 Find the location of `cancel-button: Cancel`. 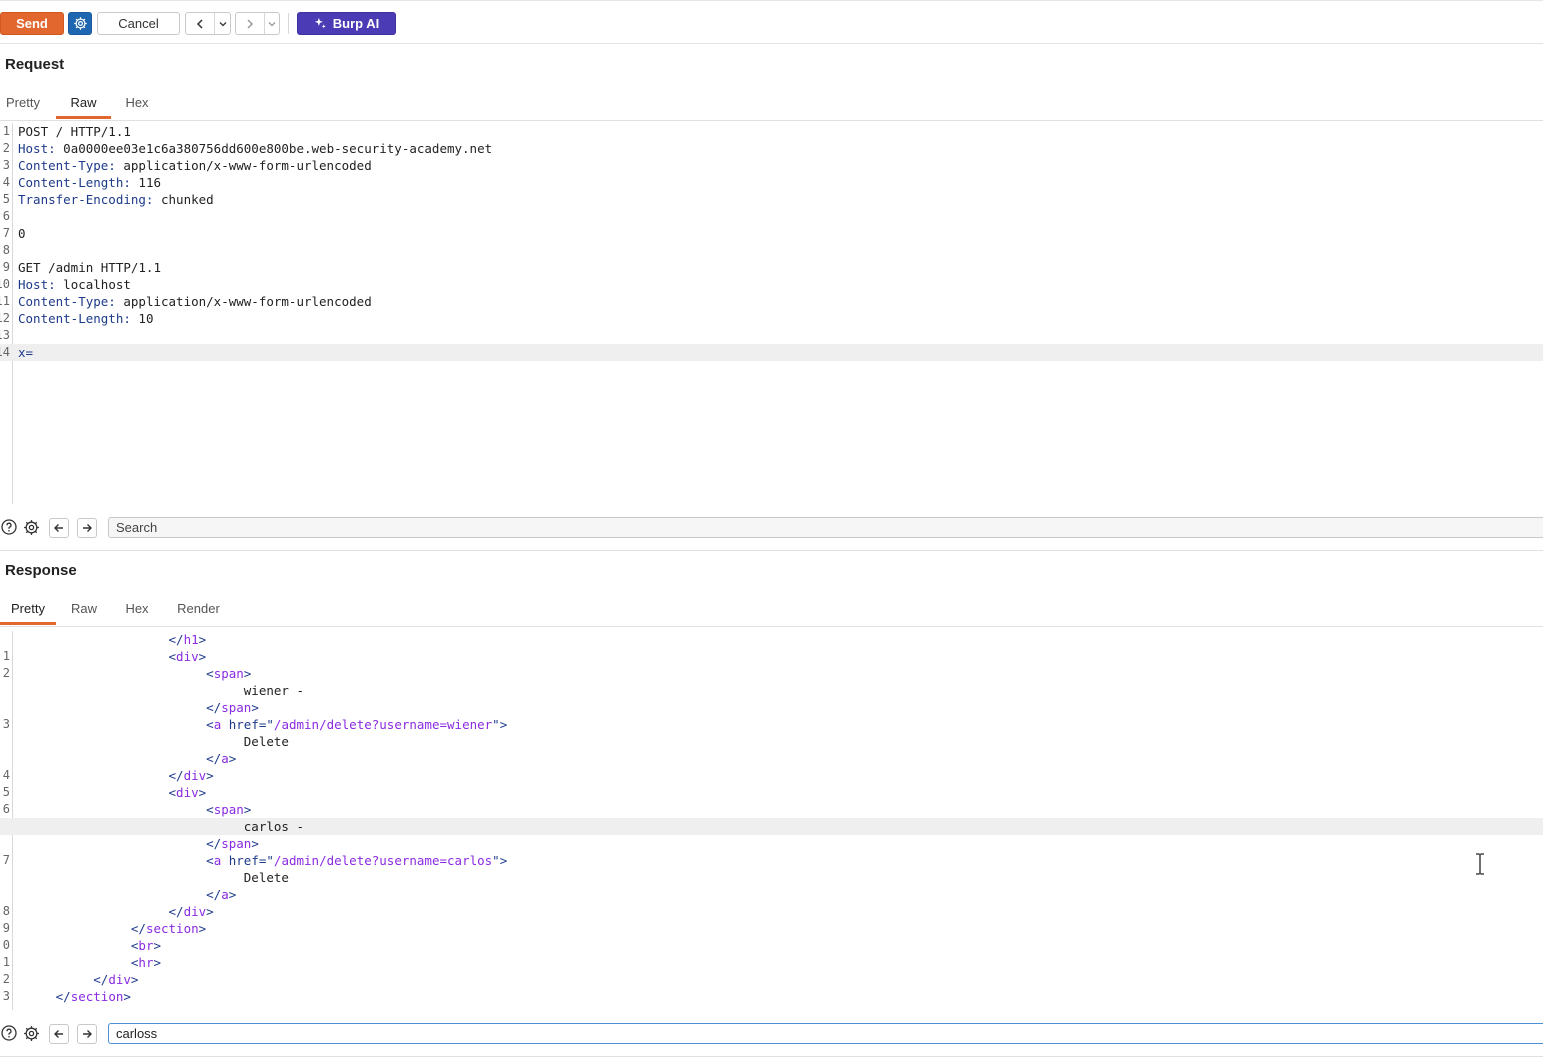

cancel-button: Cancel is located at coordinates (138, 23).